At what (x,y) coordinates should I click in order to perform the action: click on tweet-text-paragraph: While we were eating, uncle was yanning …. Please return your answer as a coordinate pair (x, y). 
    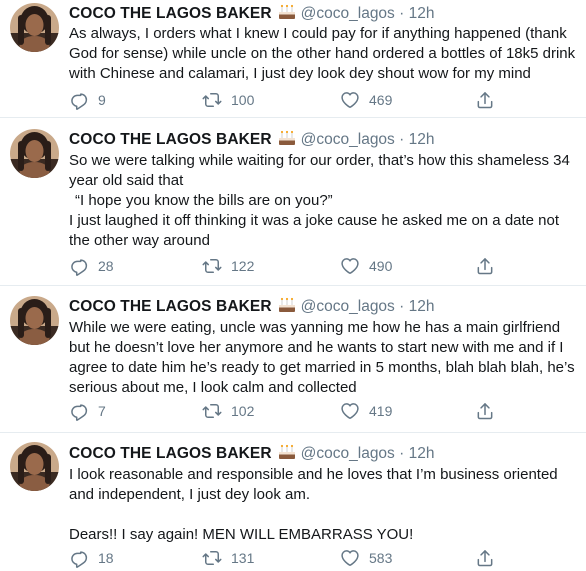
    Looking at the image, I should click on (322, 357).